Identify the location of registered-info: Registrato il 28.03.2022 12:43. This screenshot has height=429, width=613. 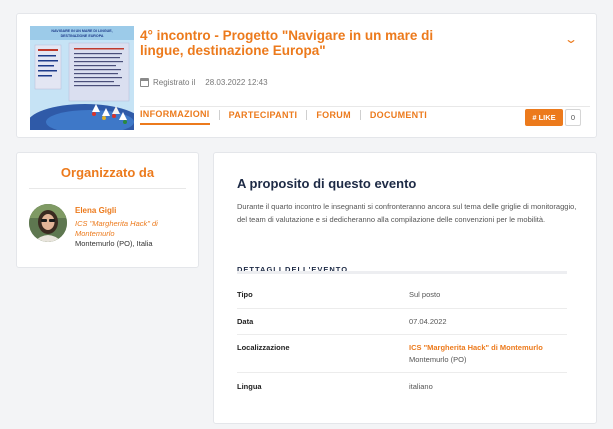
(204, 82).